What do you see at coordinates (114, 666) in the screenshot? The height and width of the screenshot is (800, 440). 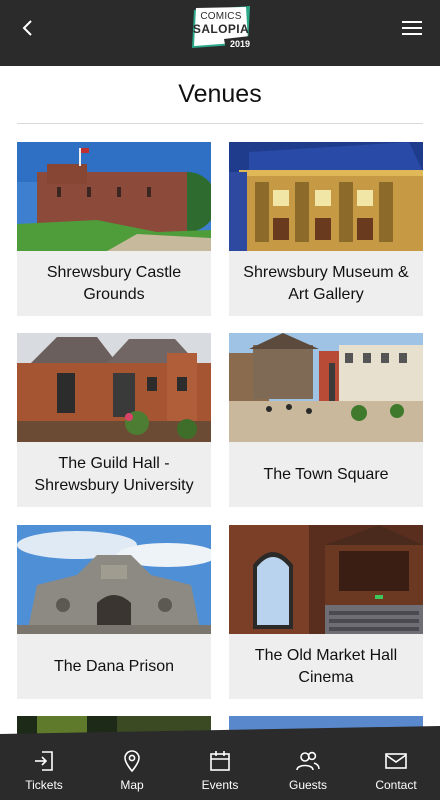 I see `venue-name: The Dana Prison` at bounding box center [114, 666].